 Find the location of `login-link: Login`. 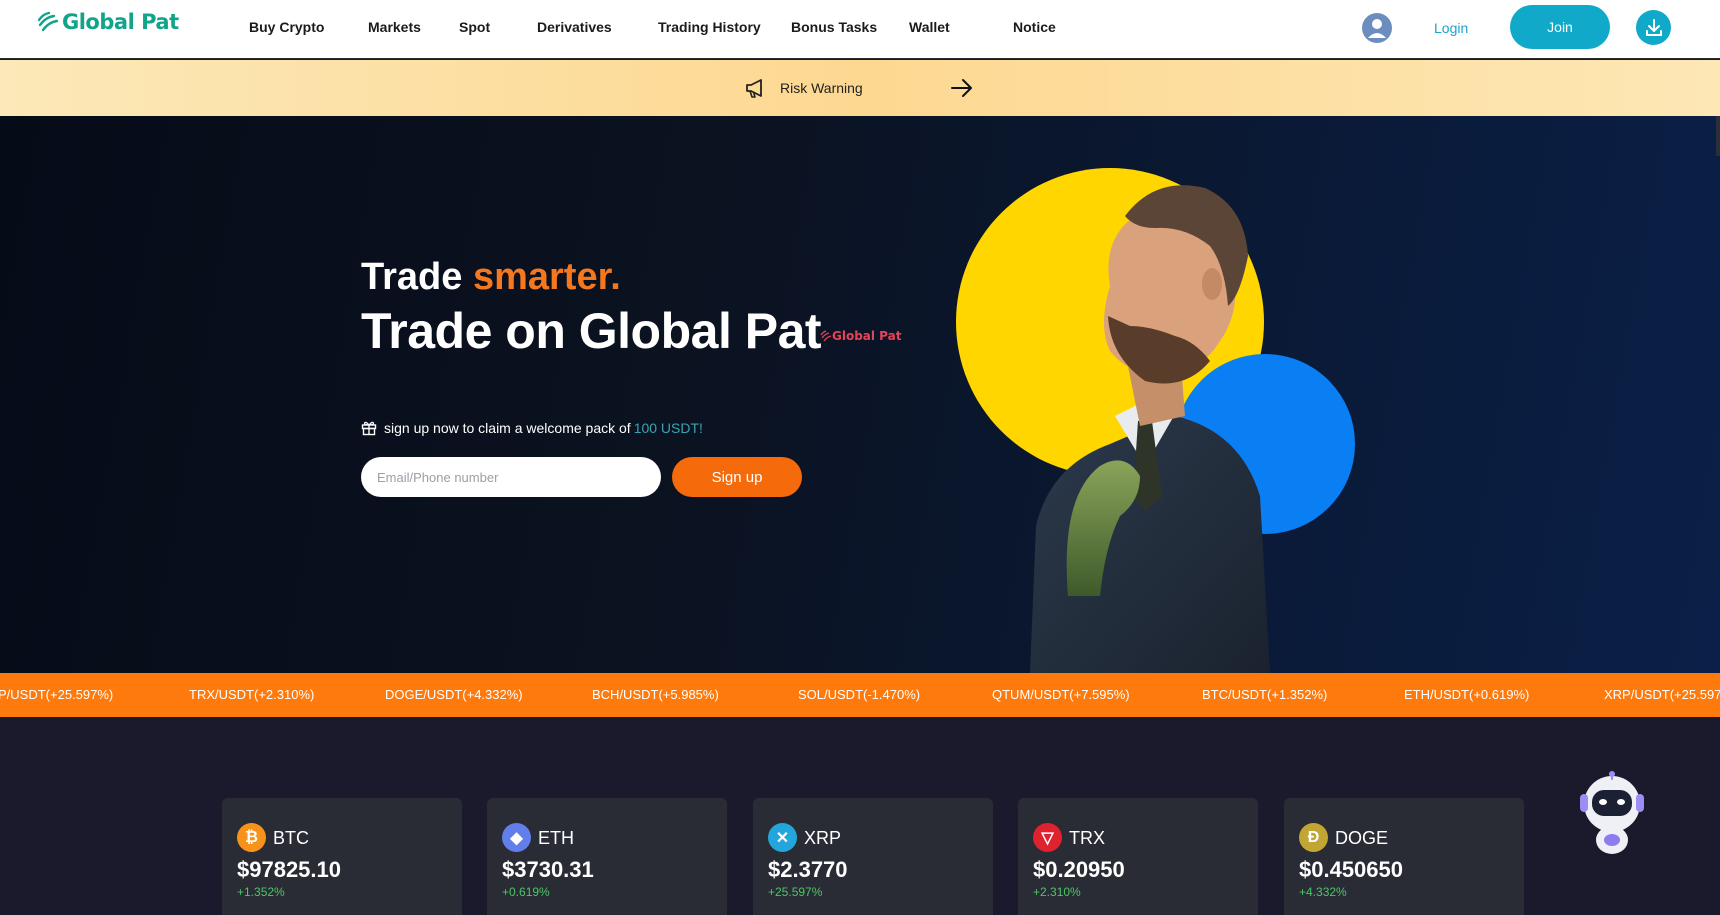

login-link: Login is located at coordinates (1451, 28).